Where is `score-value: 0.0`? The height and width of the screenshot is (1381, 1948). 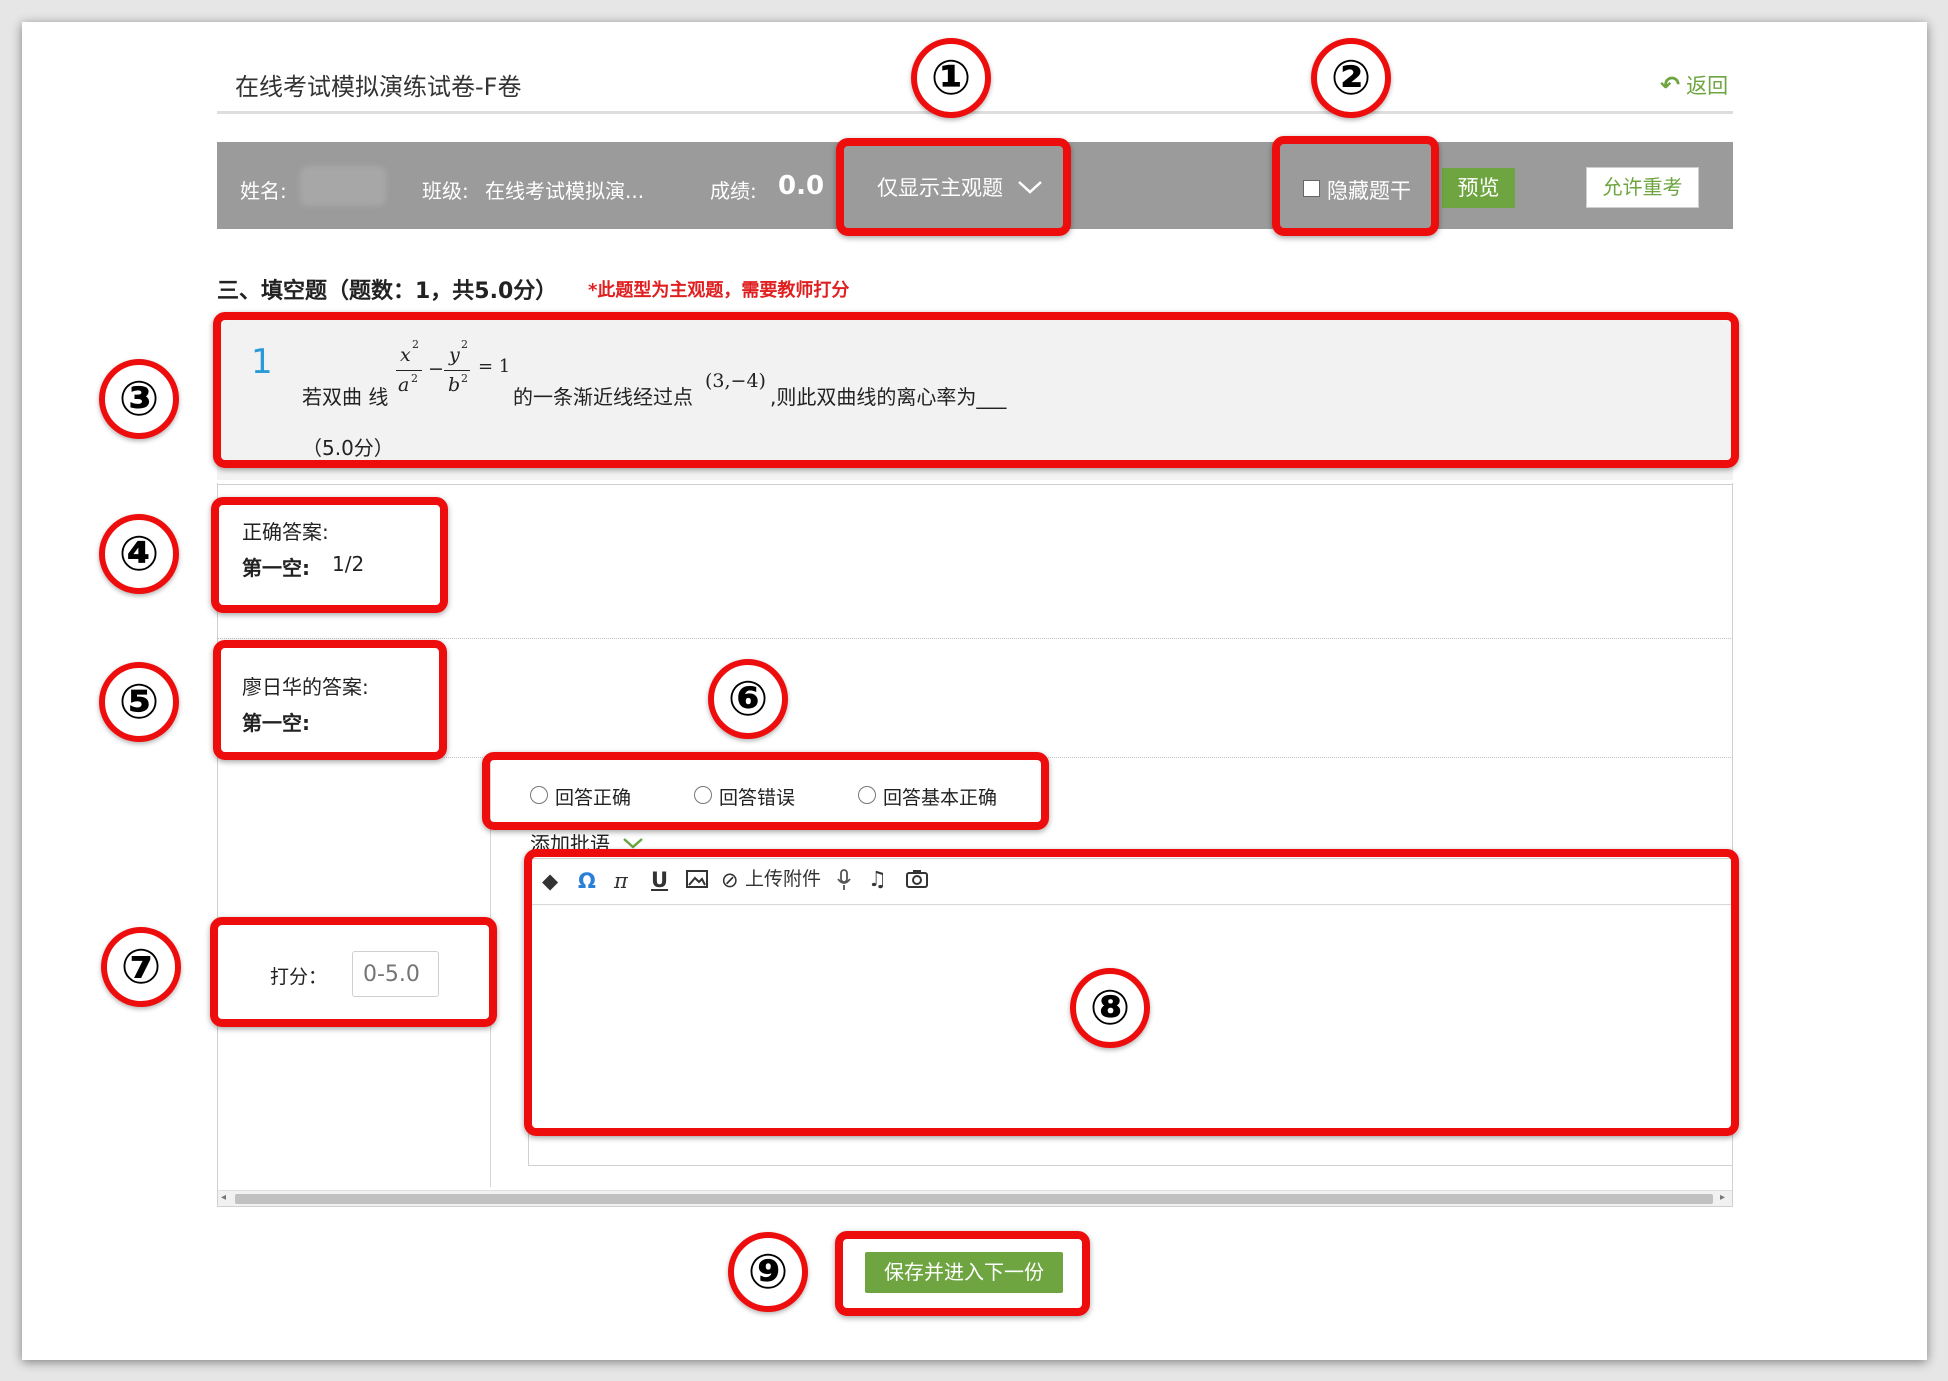
score-value: 0.0 is located at coordinates (801, 186).